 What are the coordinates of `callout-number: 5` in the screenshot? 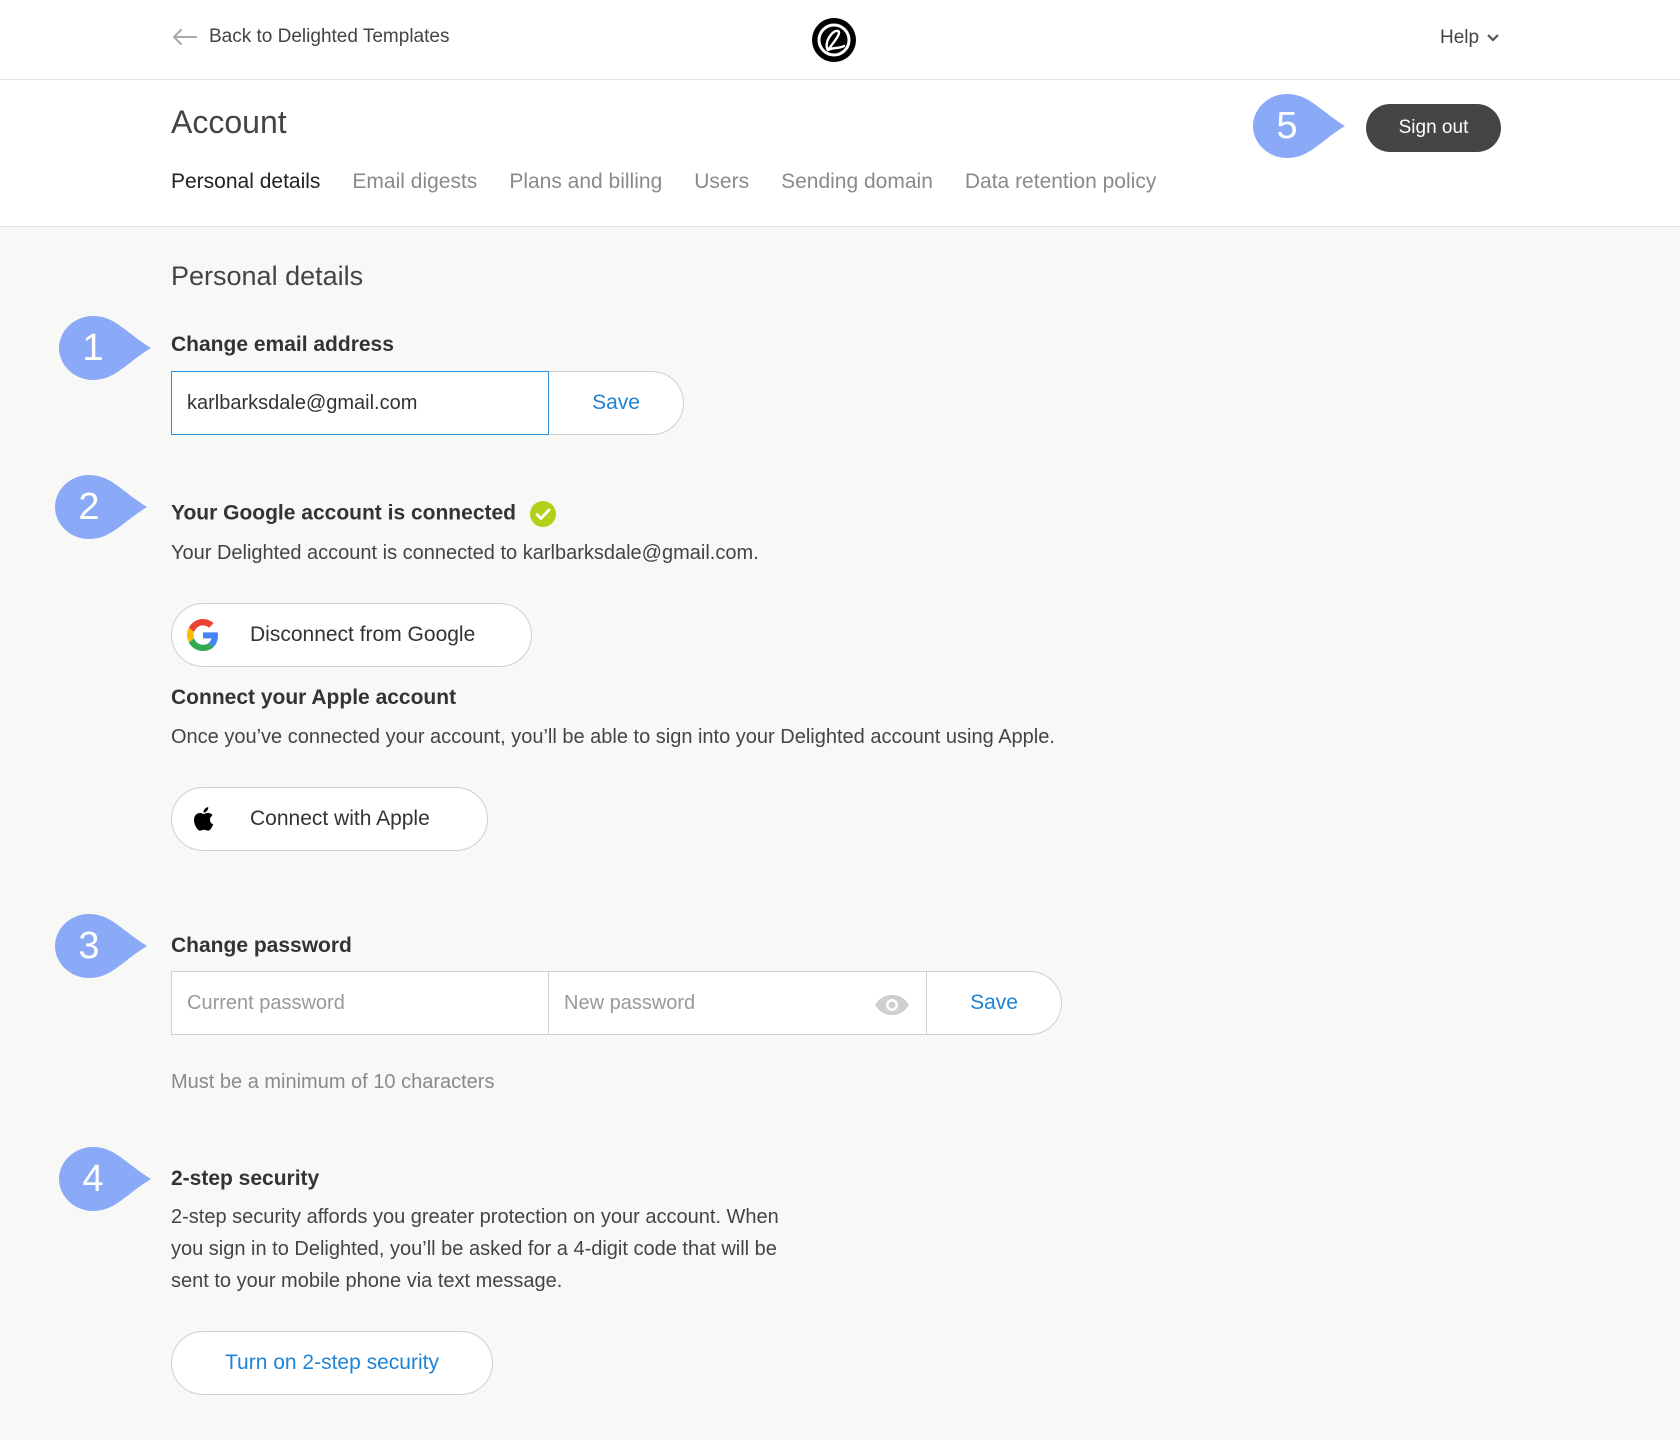 It's located at (1287, 125).